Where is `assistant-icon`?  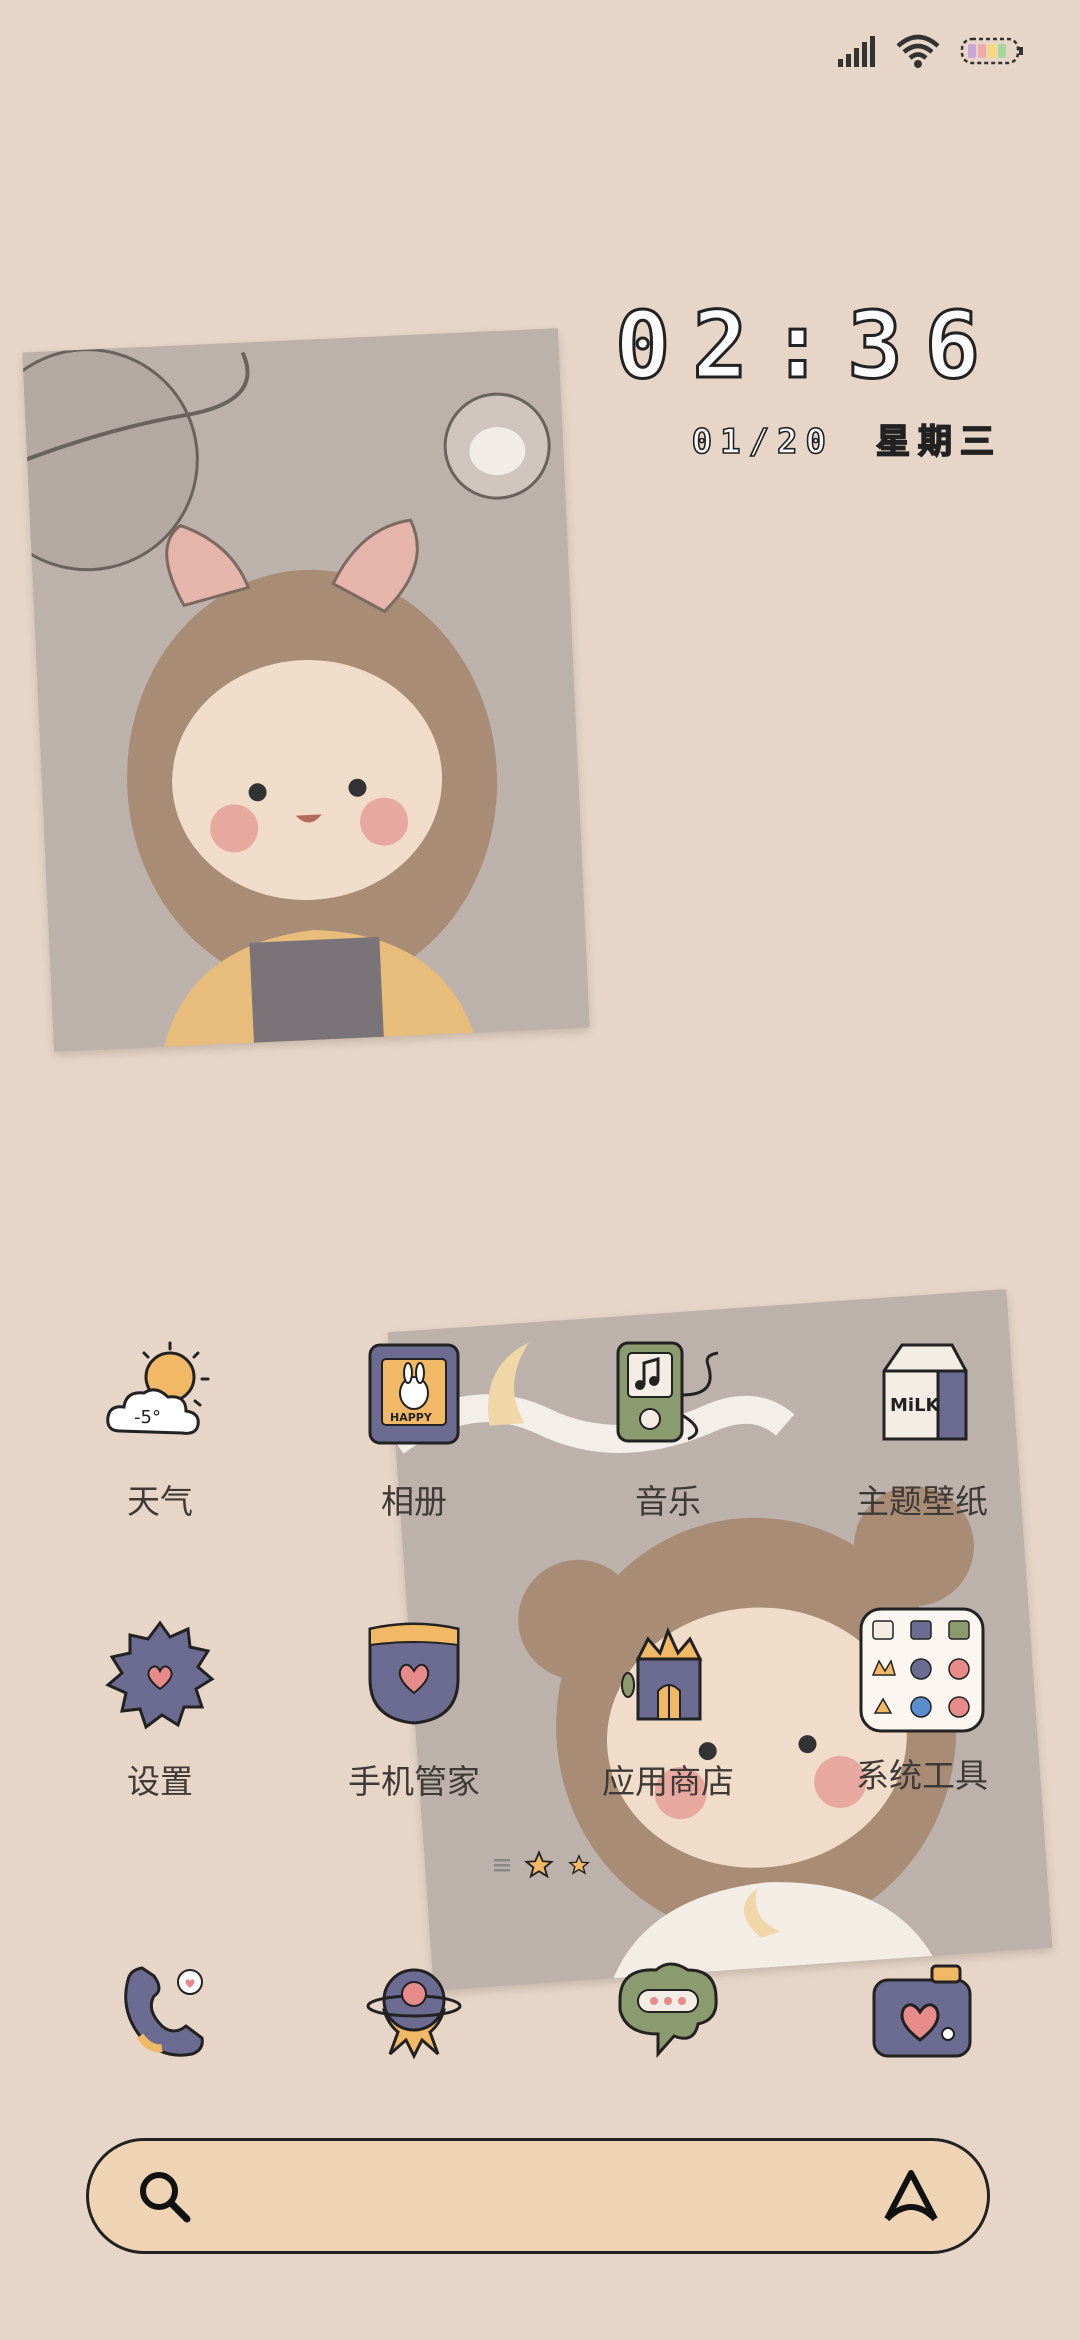 assistant-icon is located at coordinates (911, 2196).